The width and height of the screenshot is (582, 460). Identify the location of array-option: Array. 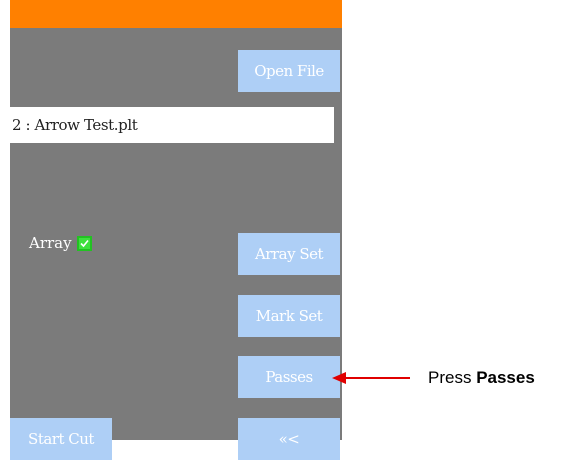
(60, 243).